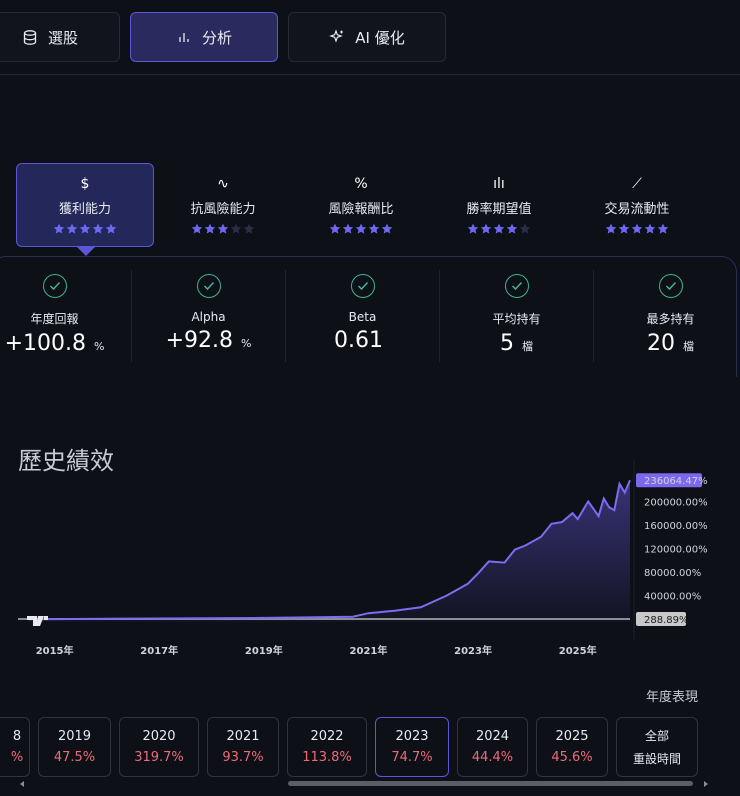 The image size is (740, 796). I want to click on scroll-left-icon, so click(22, 784).